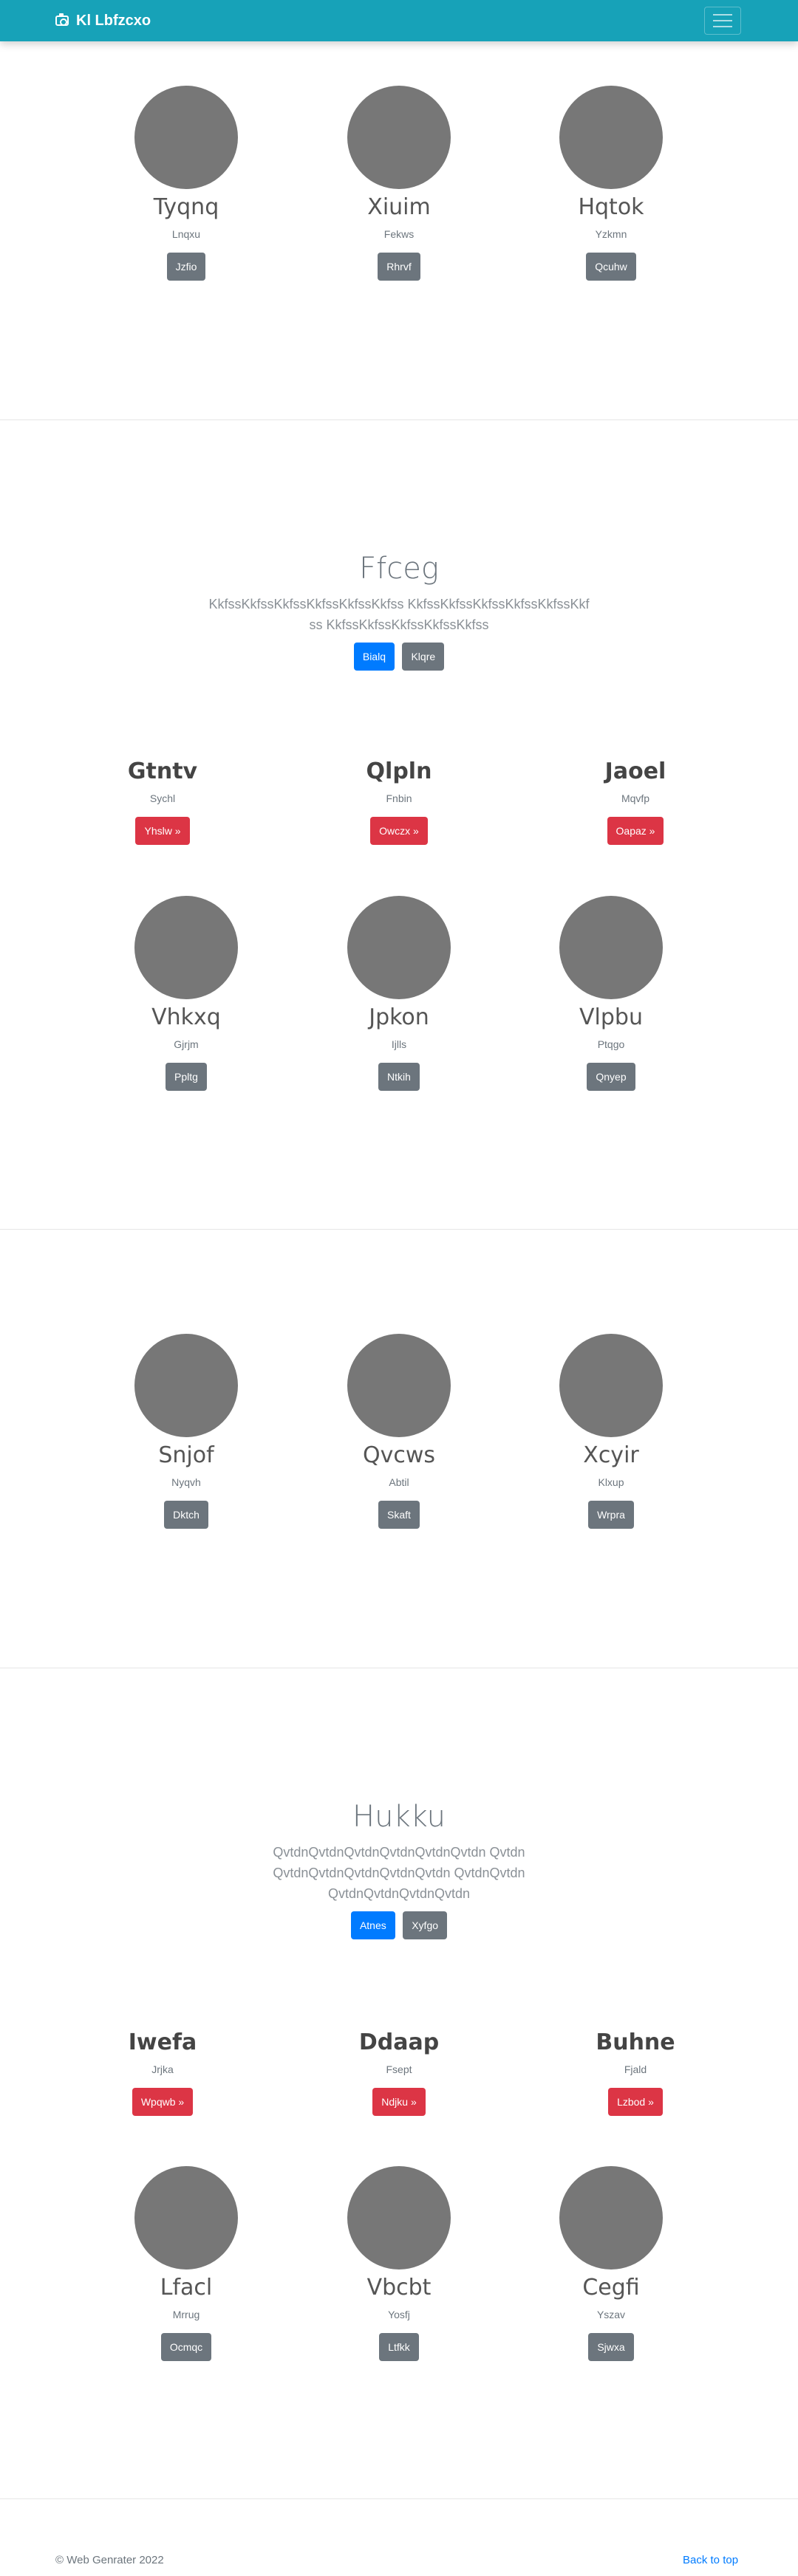 The height and width of the screenshot is (2576, 798). What do you see at coordinates (611, 2288) in the screenshot?
I see `card-title: Cegfi` at bounding box center [611, 2288].